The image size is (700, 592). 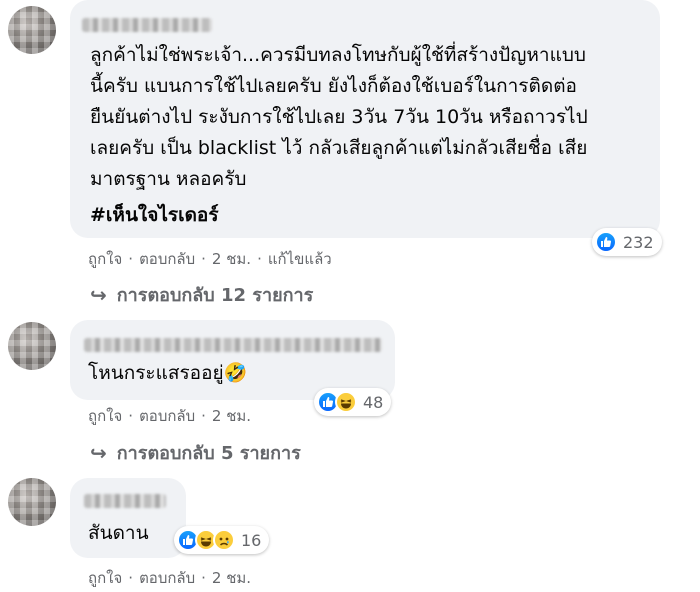 What do you see at coordinates (638, 242) in the screenshot?
I see `reaction-count: 232` at bounding box center [638, 242].